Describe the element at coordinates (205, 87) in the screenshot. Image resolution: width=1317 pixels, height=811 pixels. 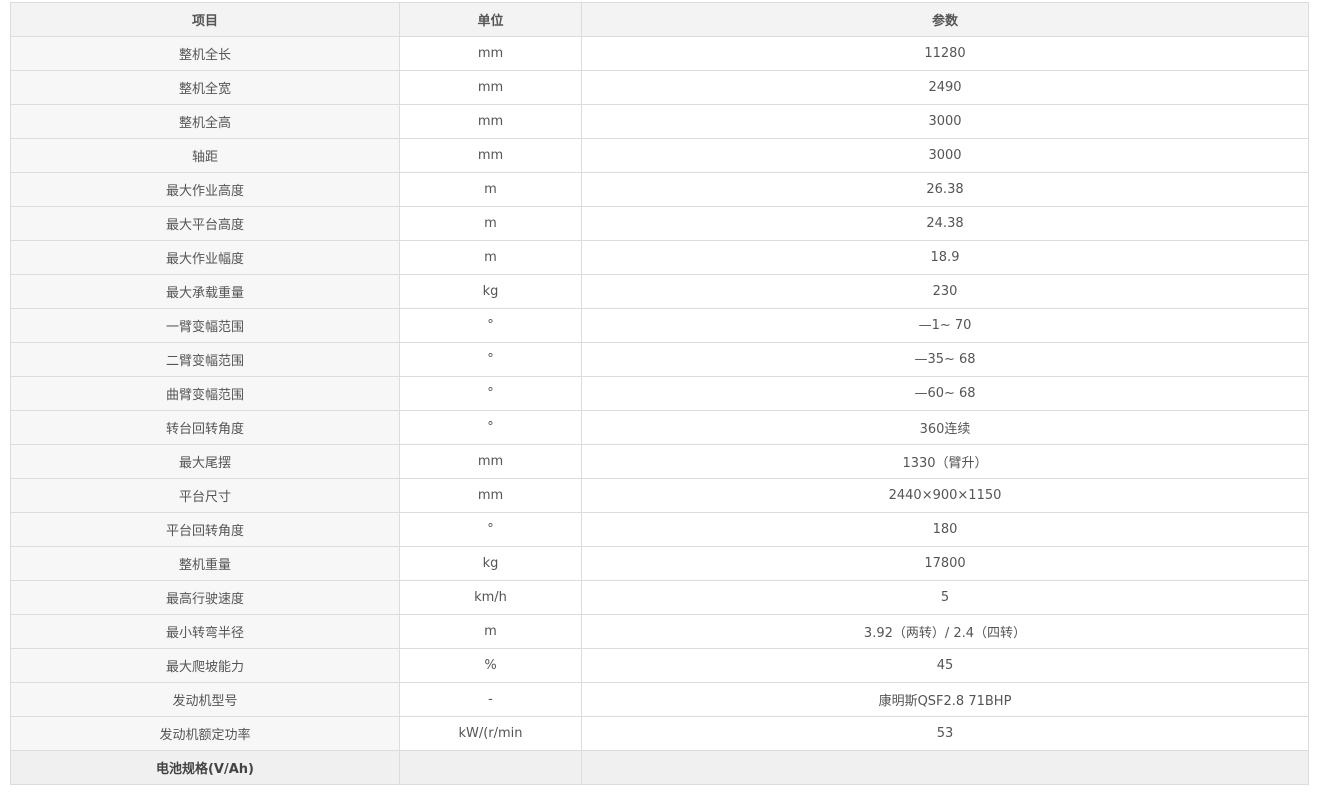
I see `cell-item: 整机全宽` at that location.